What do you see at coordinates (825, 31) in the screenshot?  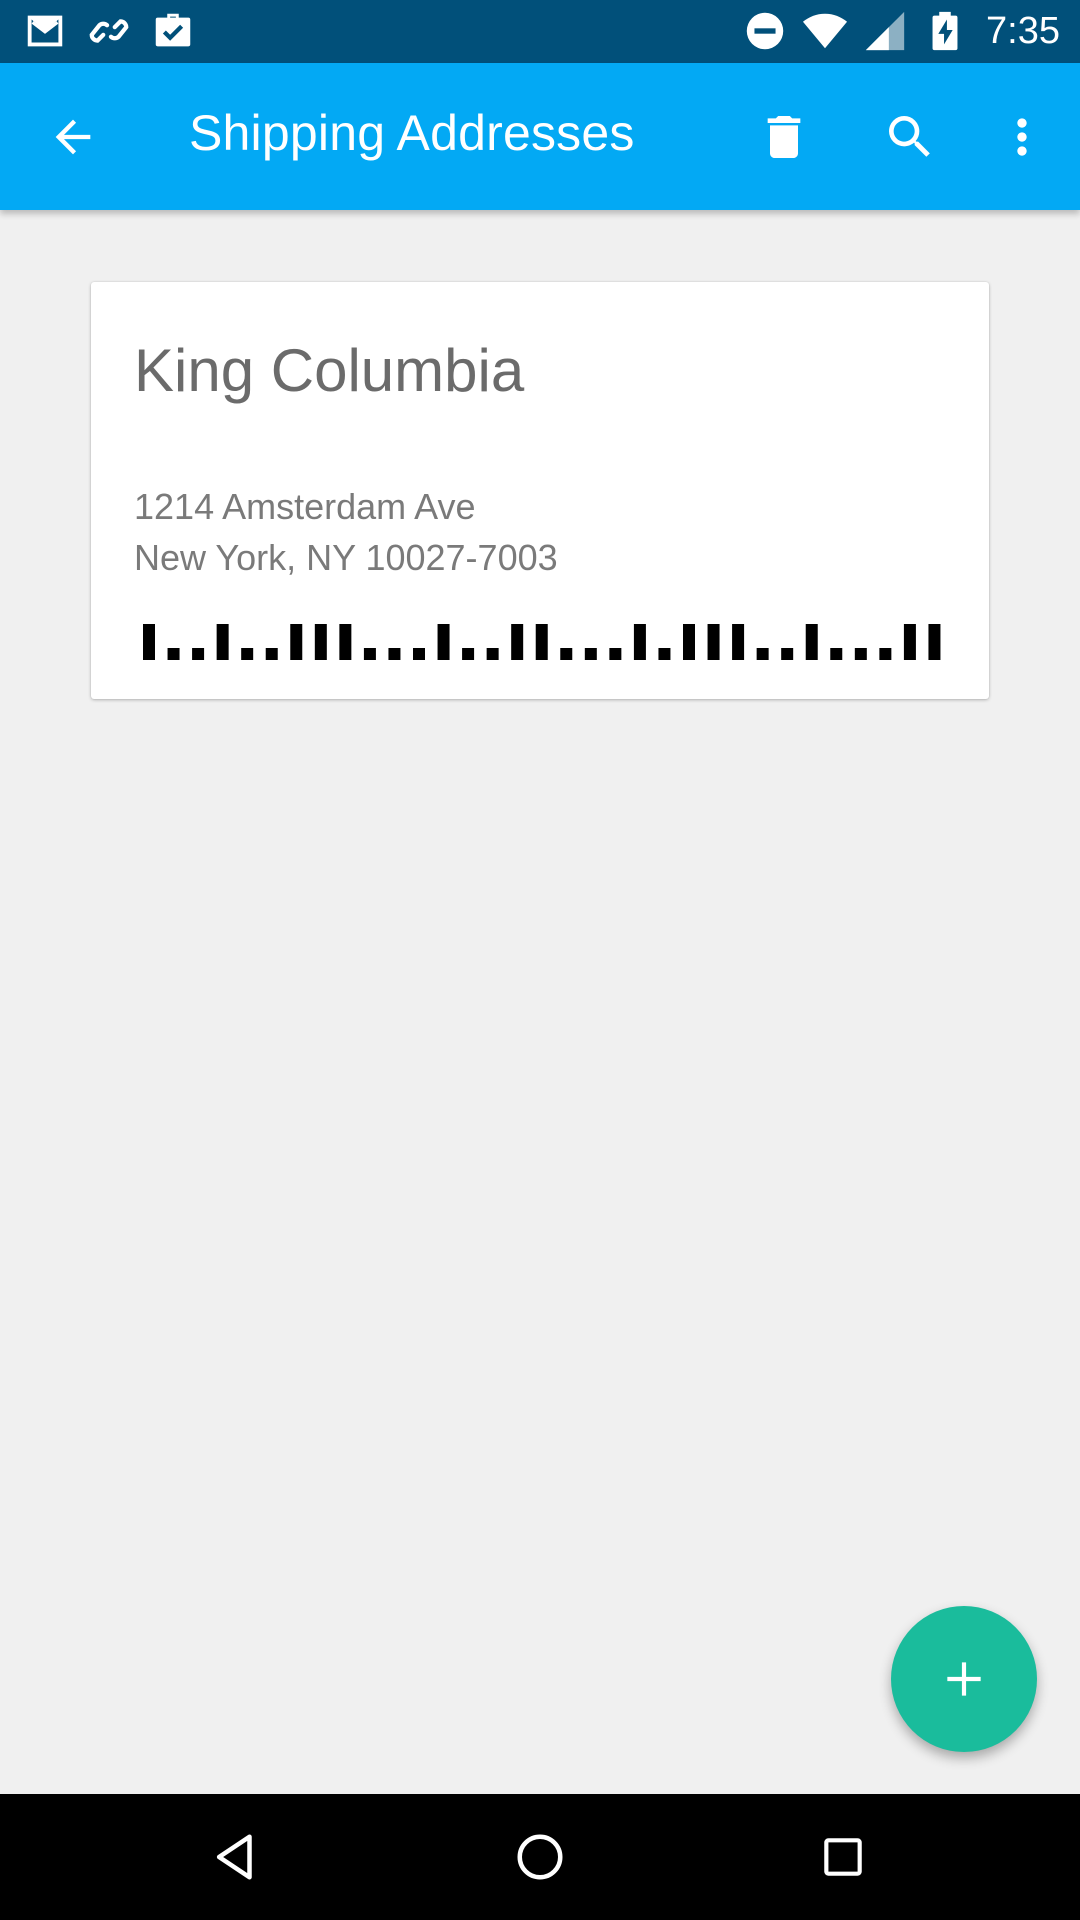 I see `wifi-icon` at bounding box center [825, 31].